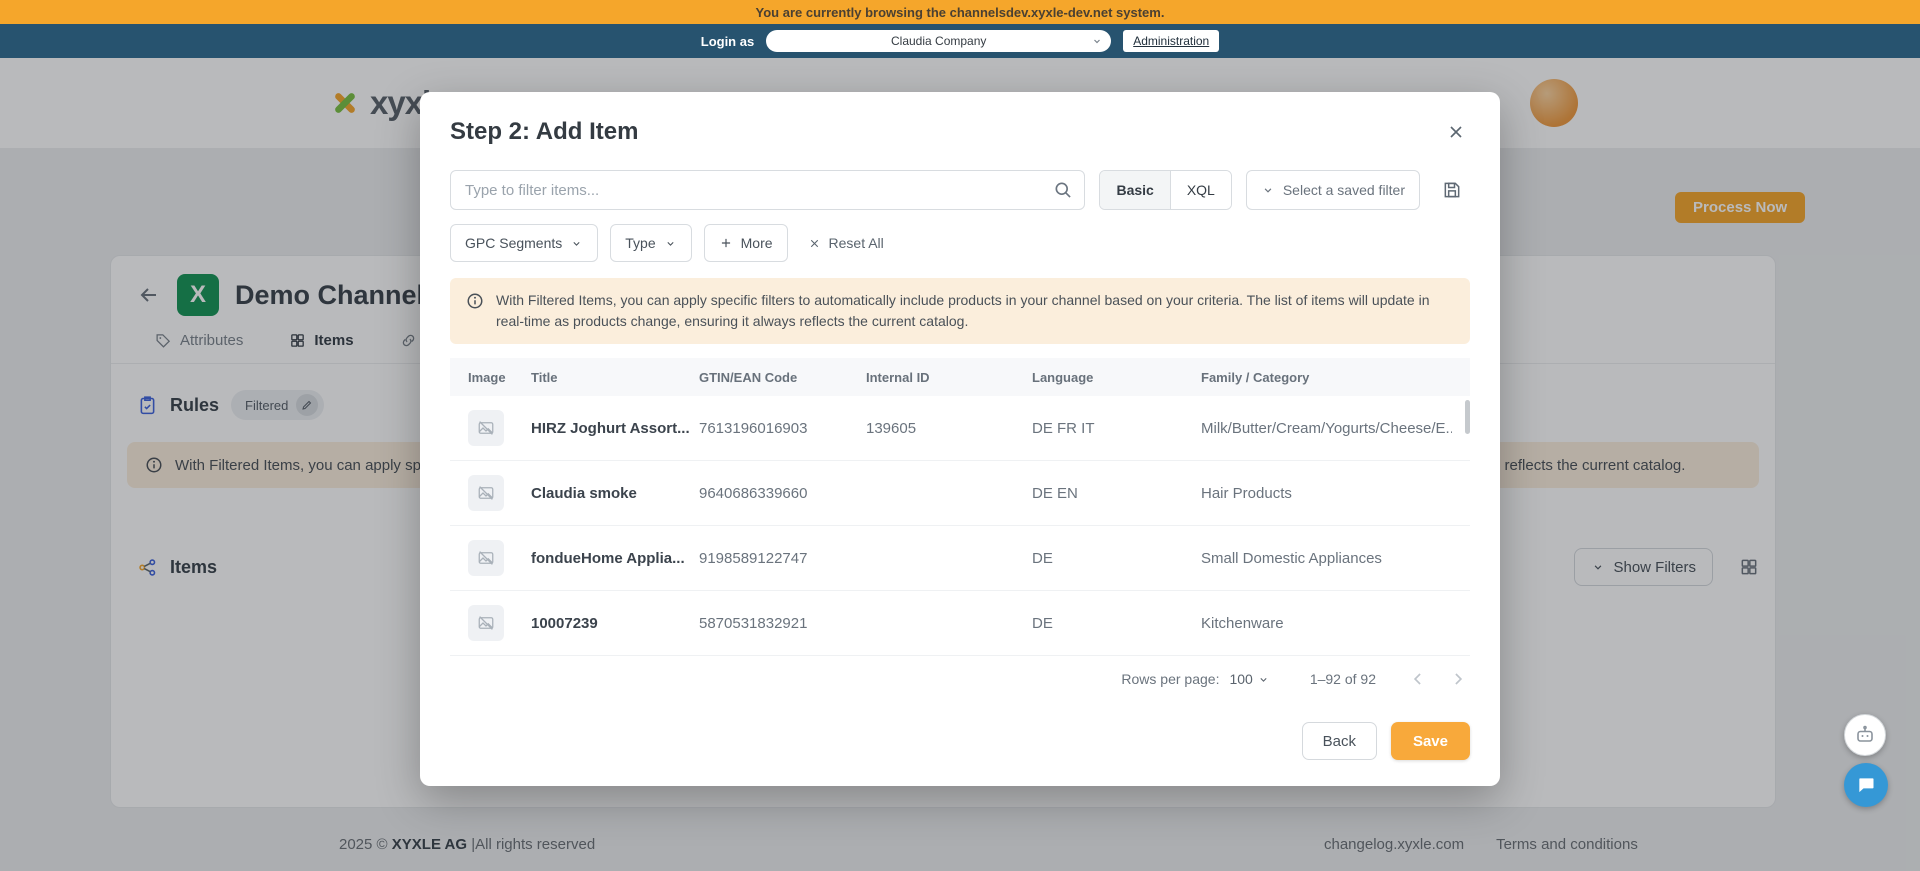 The height and width of the screenshot is (871, 1920). Describe the element at coordinates (544, 131) in the screenshot. I see `modal-title: Step 2: Add Item` at that location.